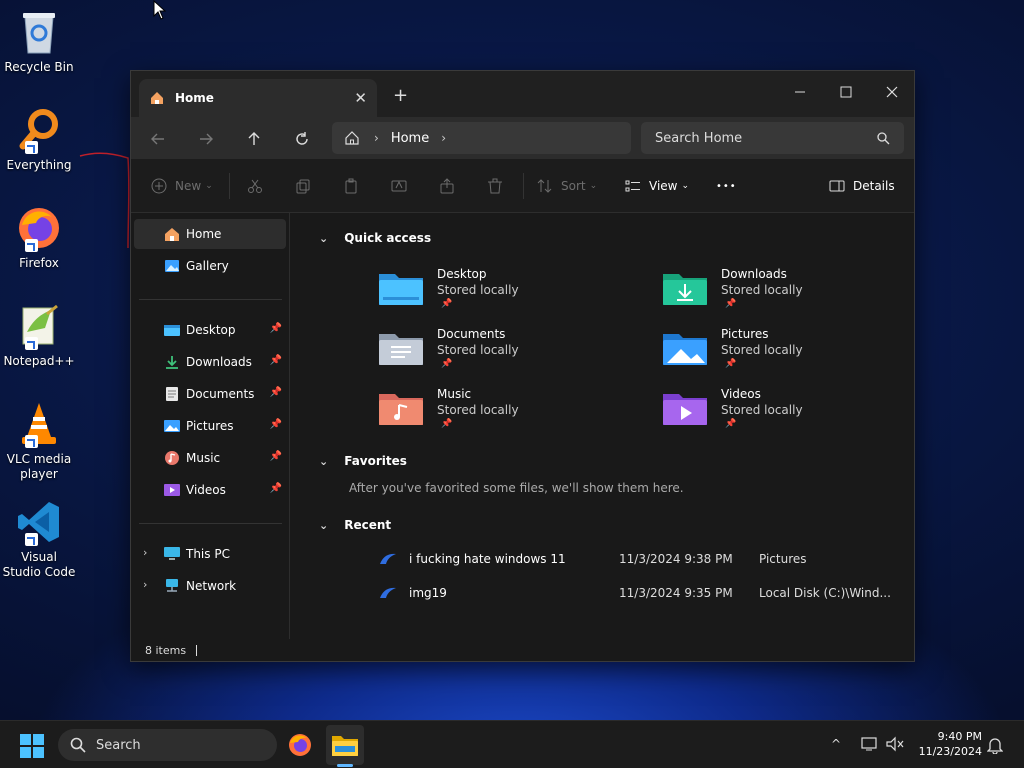 The height and width of the screenshot is (768, 1024). I want to click on tab-close-button: ✕, so click(360, 98).